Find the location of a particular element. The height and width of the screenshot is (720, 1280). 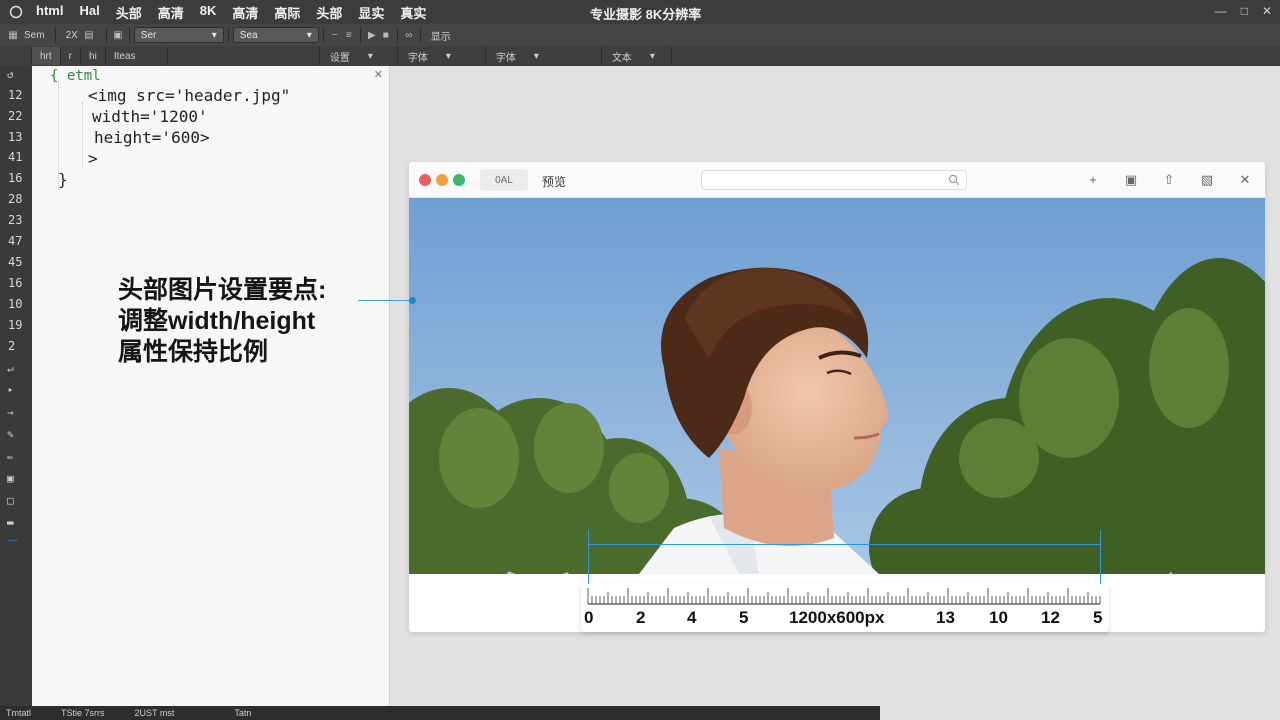

code-line: > is located at coordinates (93, 158).